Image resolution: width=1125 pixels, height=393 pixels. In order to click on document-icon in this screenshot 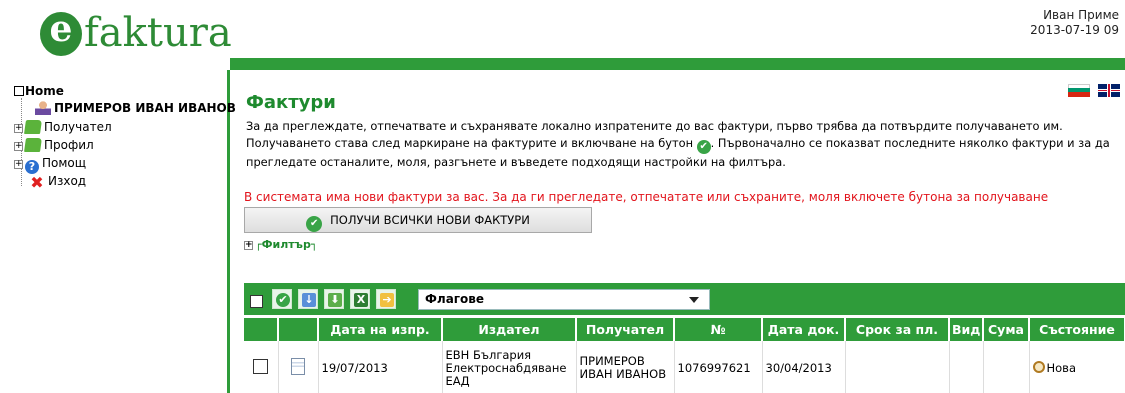, I will do `click(298, 366)`.